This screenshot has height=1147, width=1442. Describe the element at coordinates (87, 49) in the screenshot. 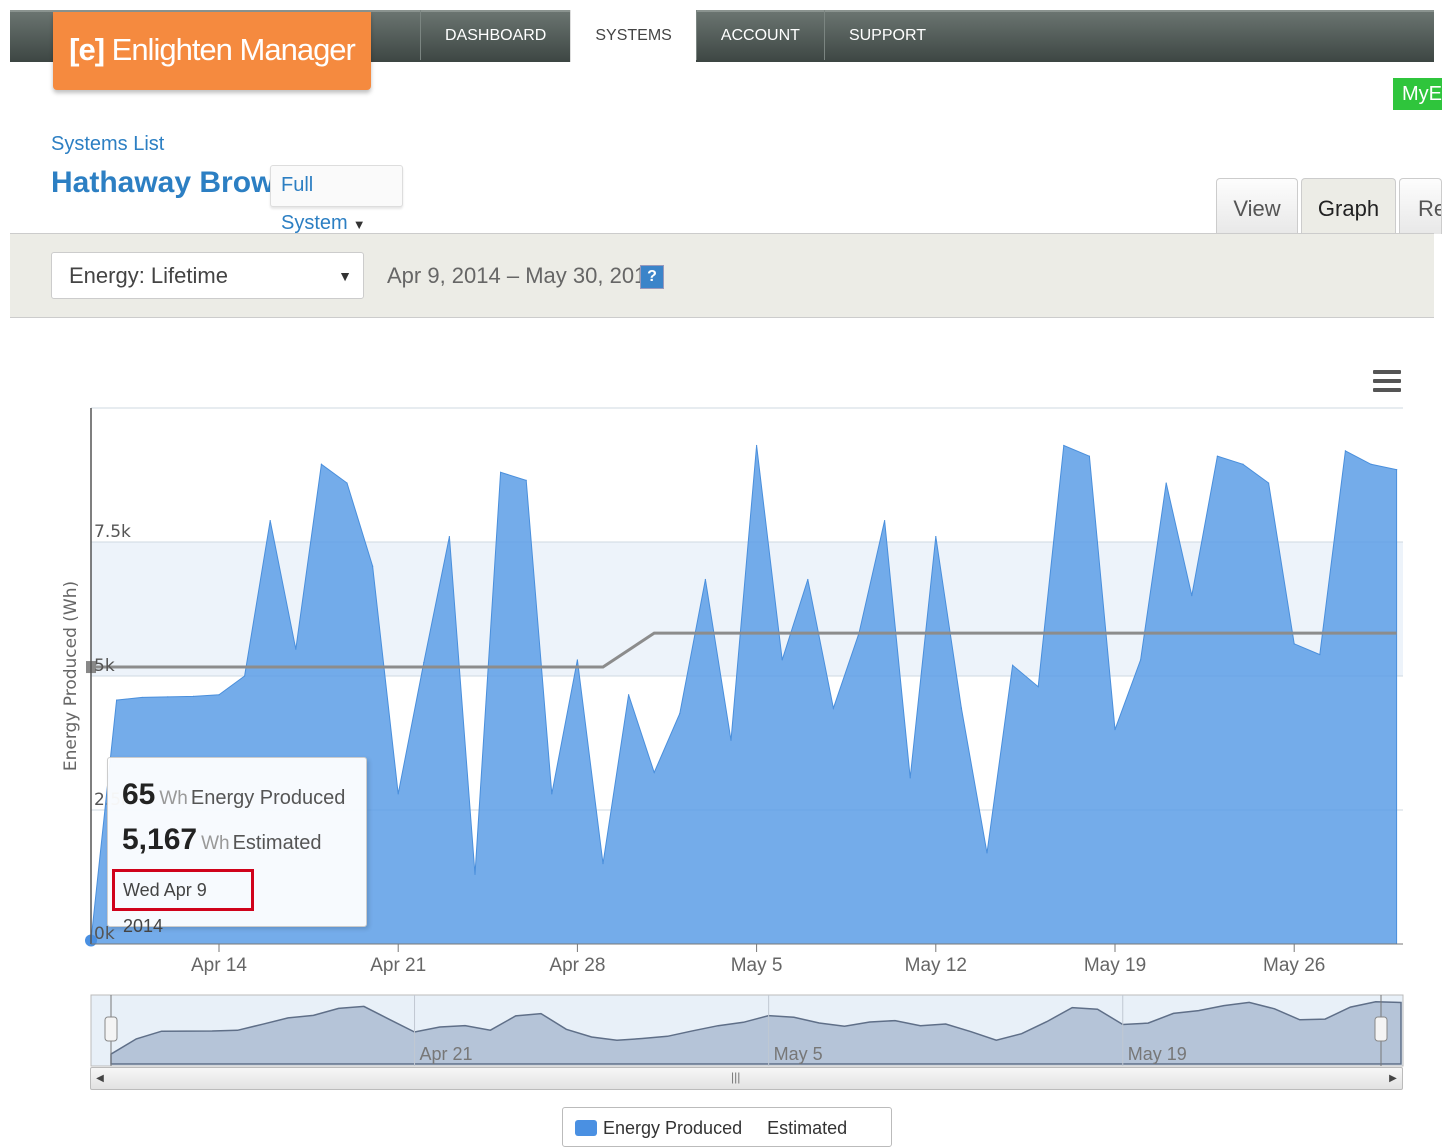

I see `logo-bracket: [e]` at that location.